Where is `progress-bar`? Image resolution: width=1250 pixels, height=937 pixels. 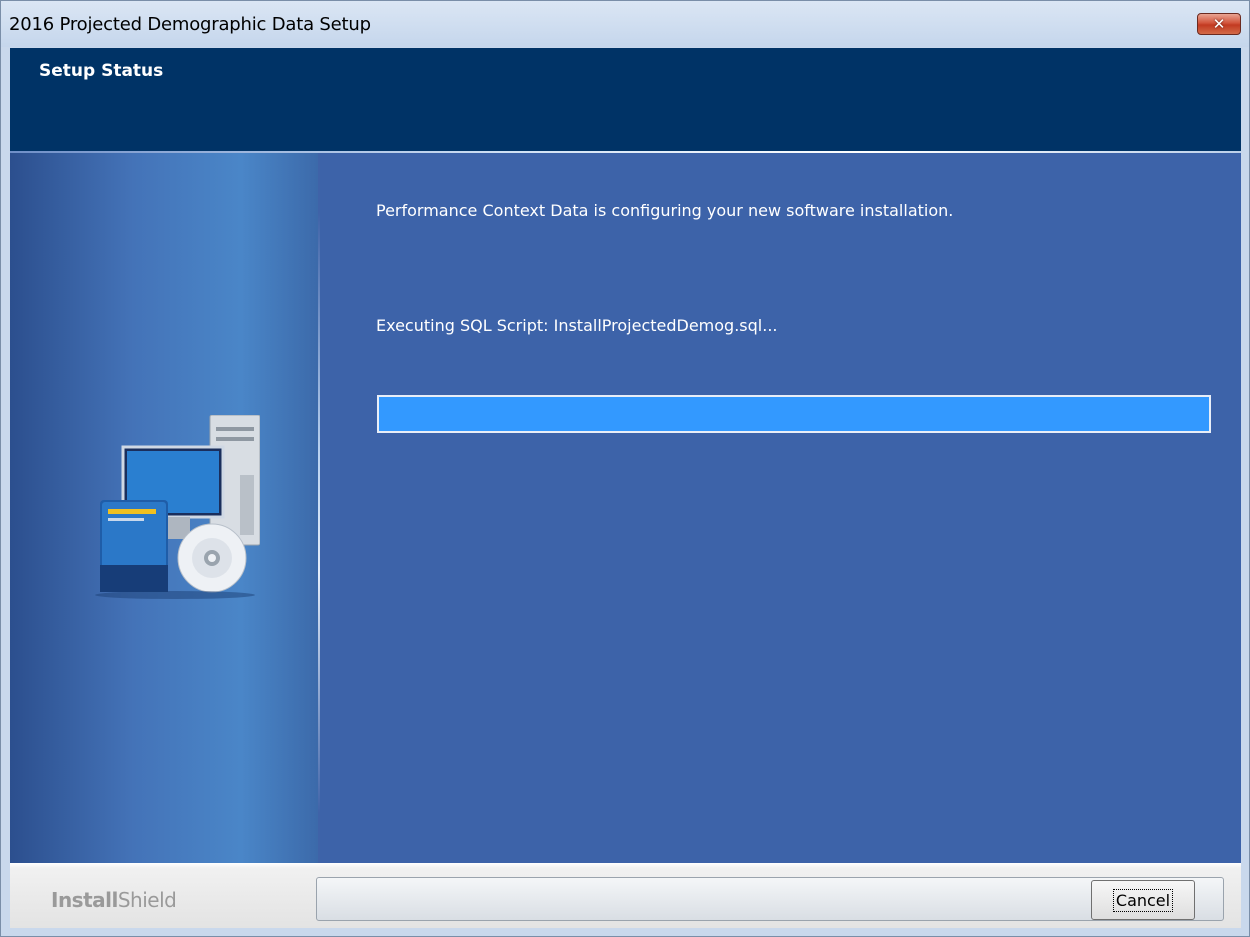
progress-bar is located at coordinates (794, 414).